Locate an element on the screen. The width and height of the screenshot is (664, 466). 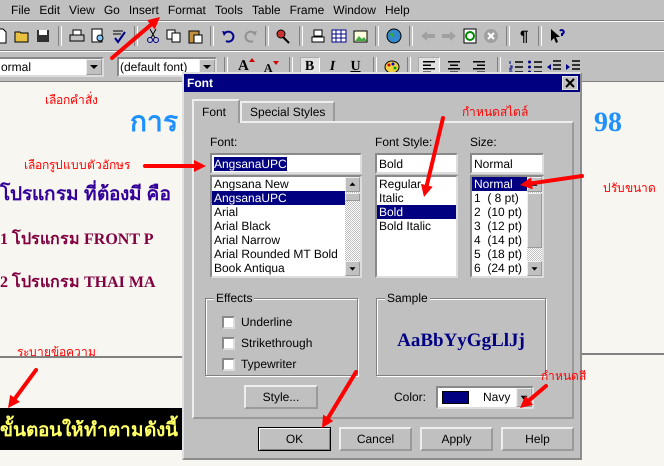
triangle-down-icon is located at coordinates (275, 63).